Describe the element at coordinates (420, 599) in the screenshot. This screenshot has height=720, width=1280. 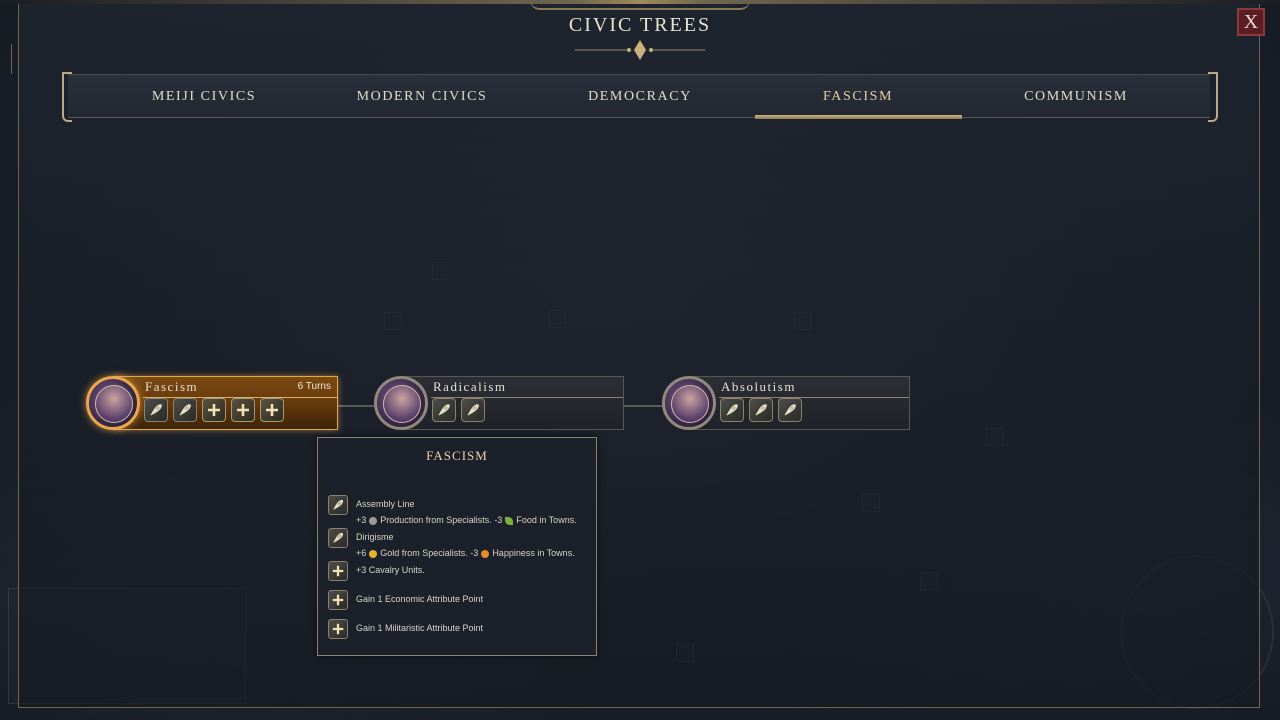
I see `tooltip-entry-name: Gain 1 Economic Attribute Point` at that location.